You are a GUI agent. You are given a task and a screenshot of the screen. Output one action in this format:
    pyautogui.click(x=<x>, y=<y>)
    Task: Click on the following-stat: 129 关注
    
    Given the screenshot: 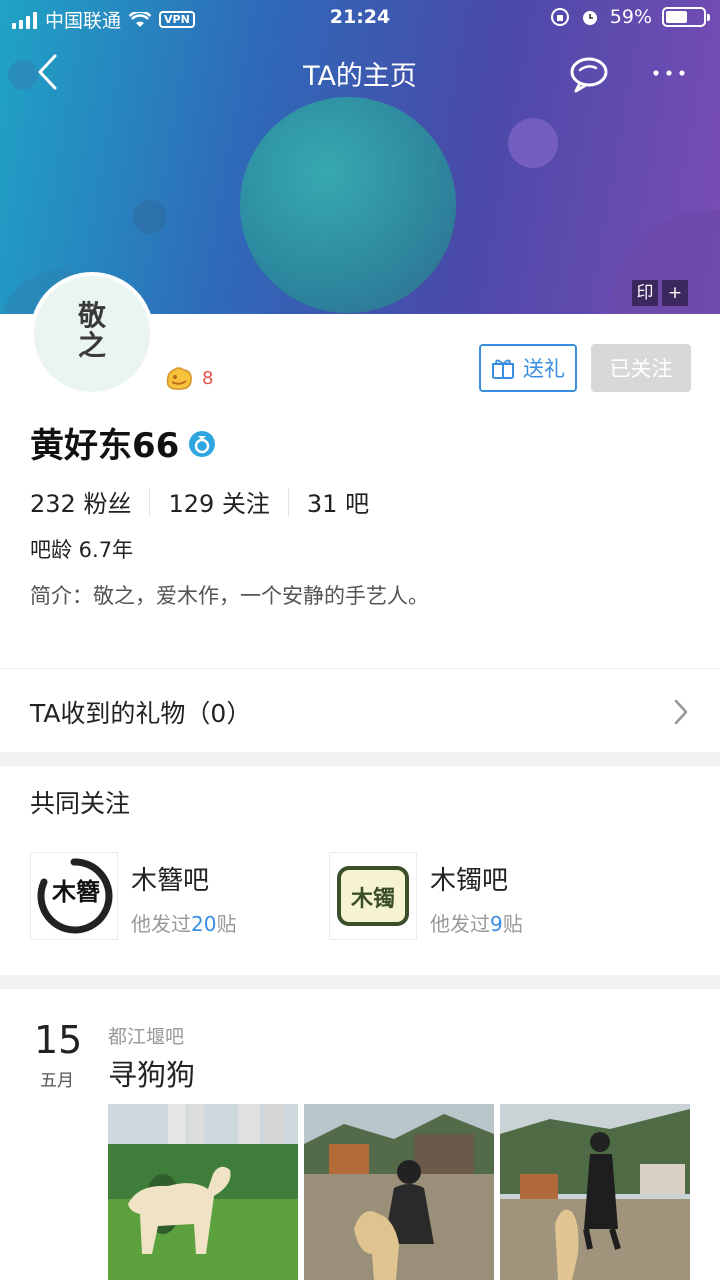 What is the action you would take?
    pyautogui.click(x=218, y=501)
    